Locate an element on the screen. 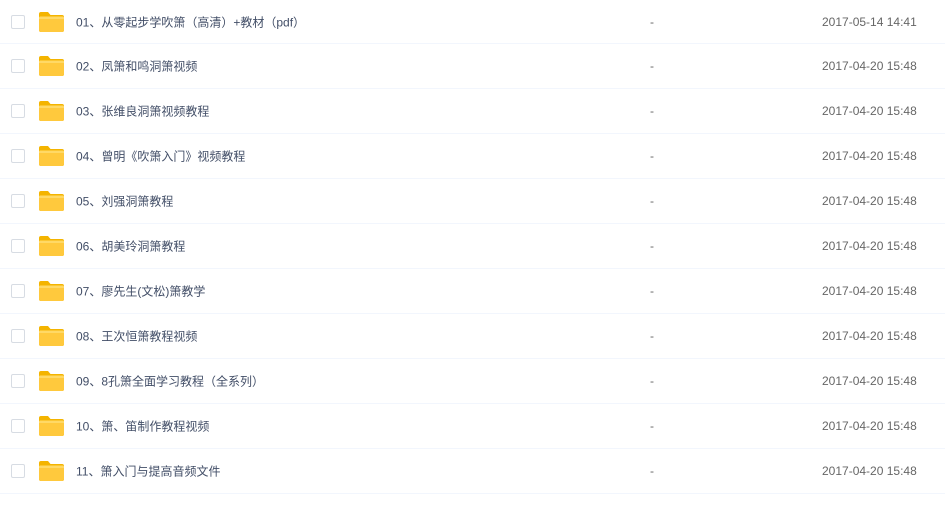 This screenshot has height=529, width=945. file-name: 07、廖先生(文松)箫教学 is located at coordinates (140, 291).